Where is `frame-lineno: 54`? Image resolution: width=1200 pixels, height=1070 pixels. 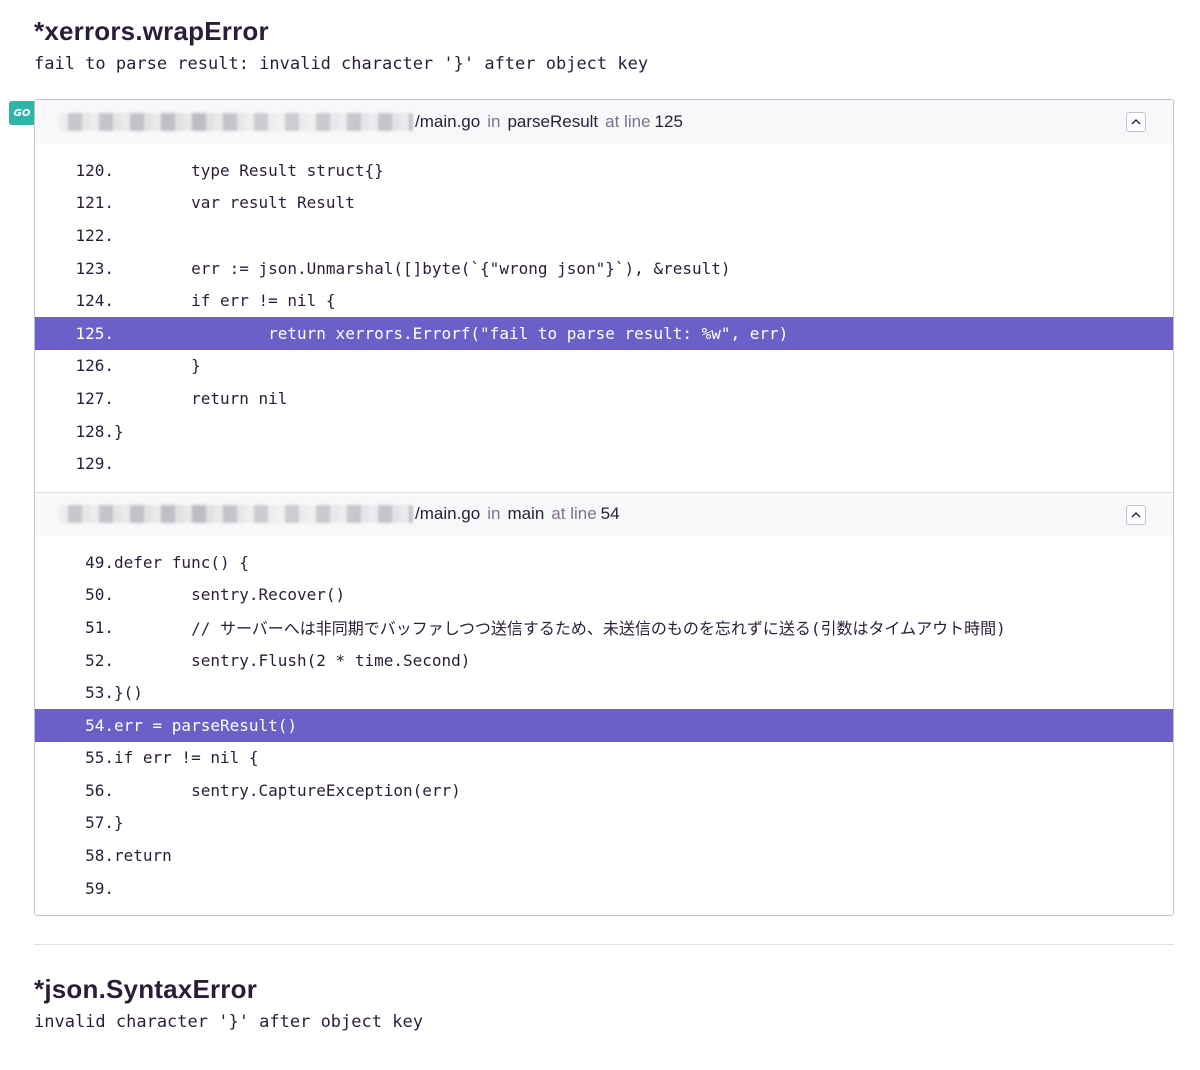
frame-lineno: 54 is located at coordinates (610, 514).